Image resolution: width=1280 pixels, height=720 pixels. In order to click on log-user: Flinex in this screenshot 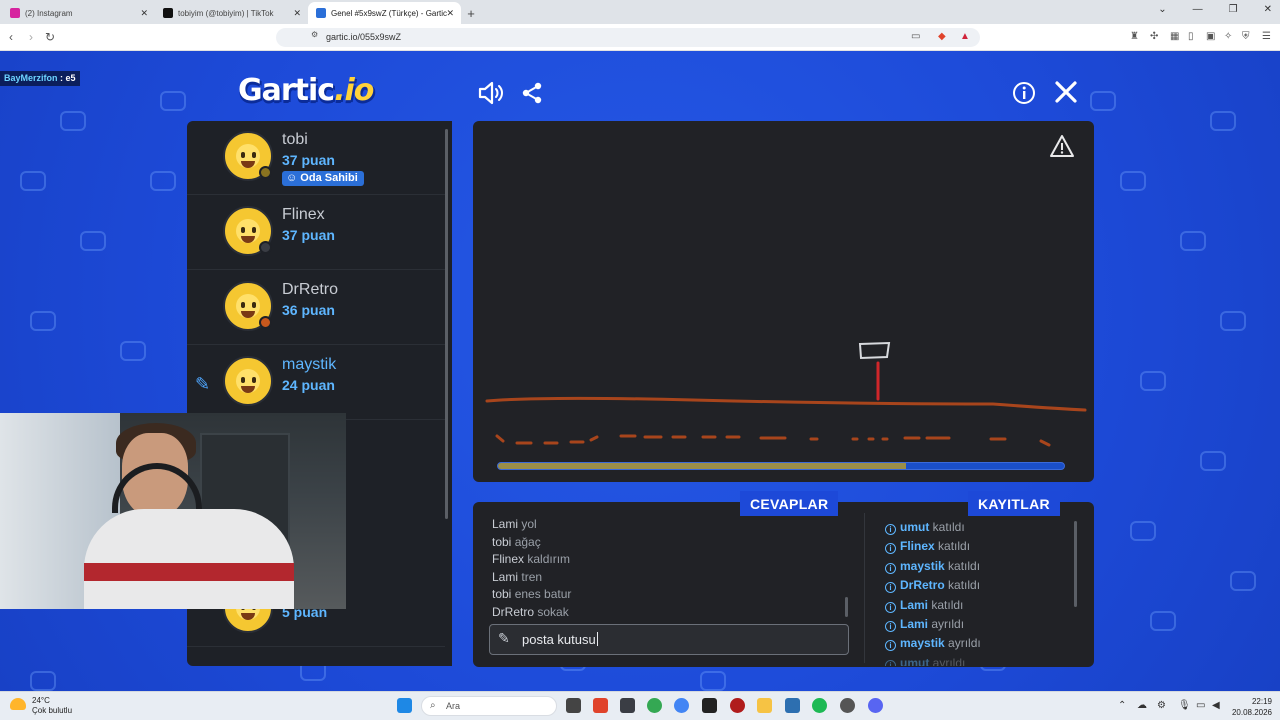, I will do `click(917, 546)`.